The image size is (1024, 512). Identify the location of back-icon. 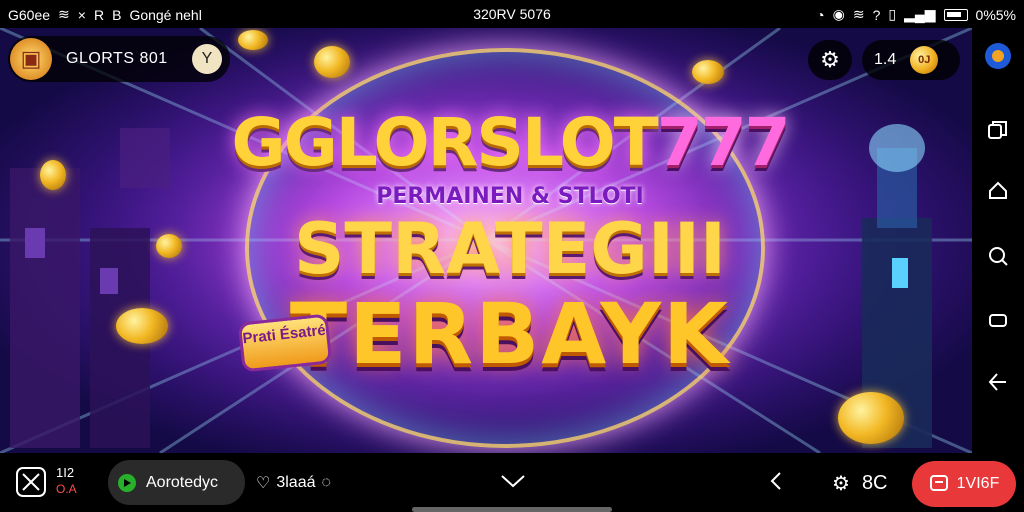
(998, 382).